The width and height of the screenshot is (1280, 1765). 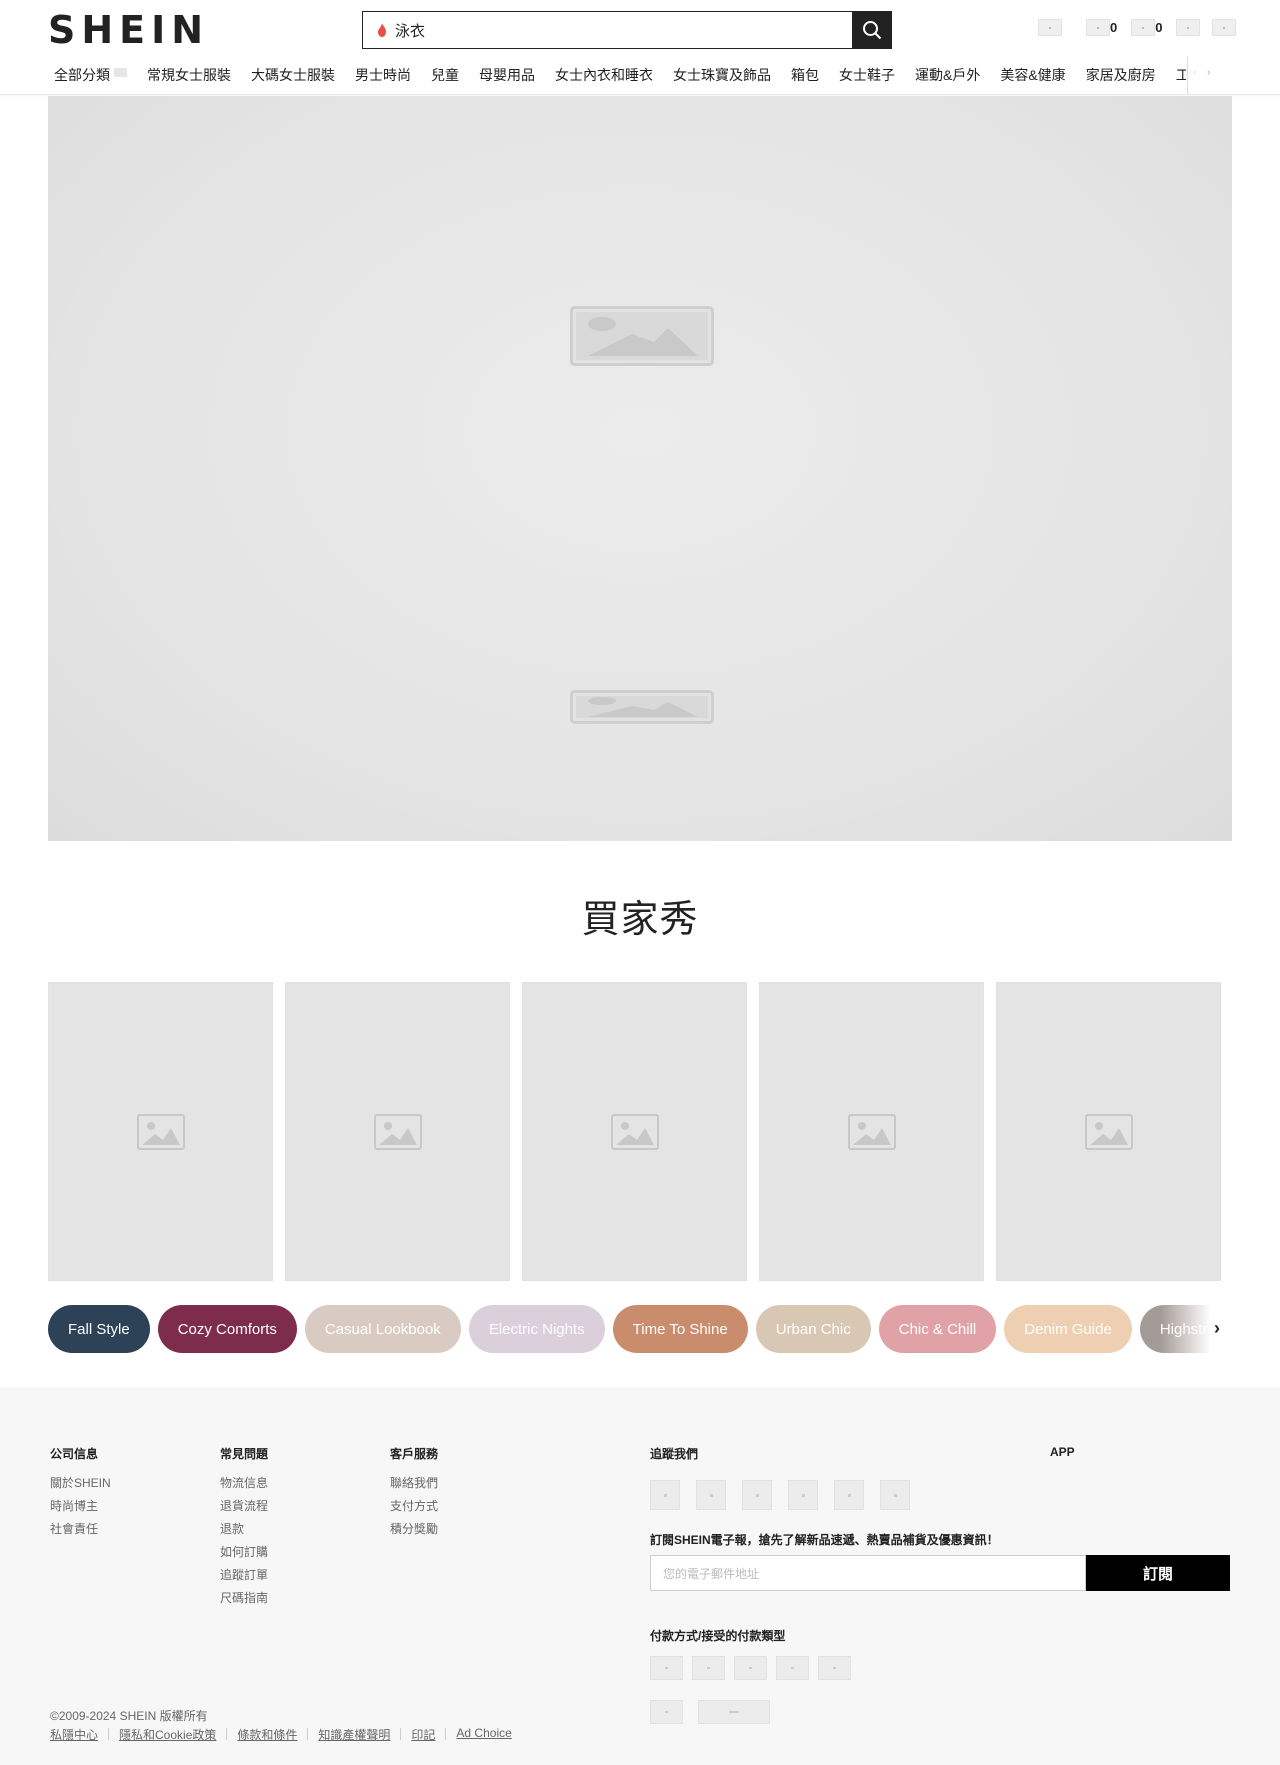 I want to click on footer-link: 退款, so click(x=244, y=1529).